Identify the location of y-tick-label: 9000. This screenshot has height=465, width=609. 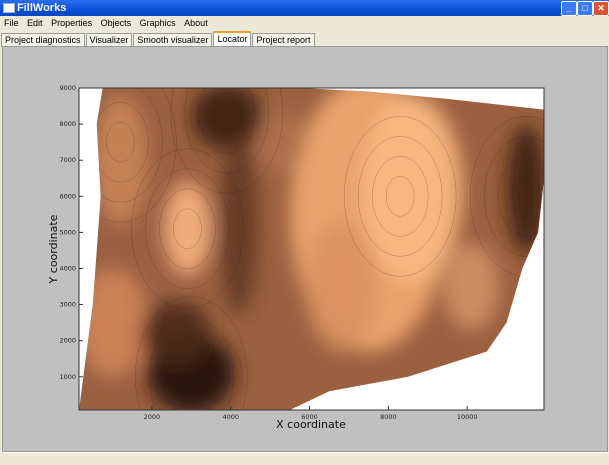
(67, 88).